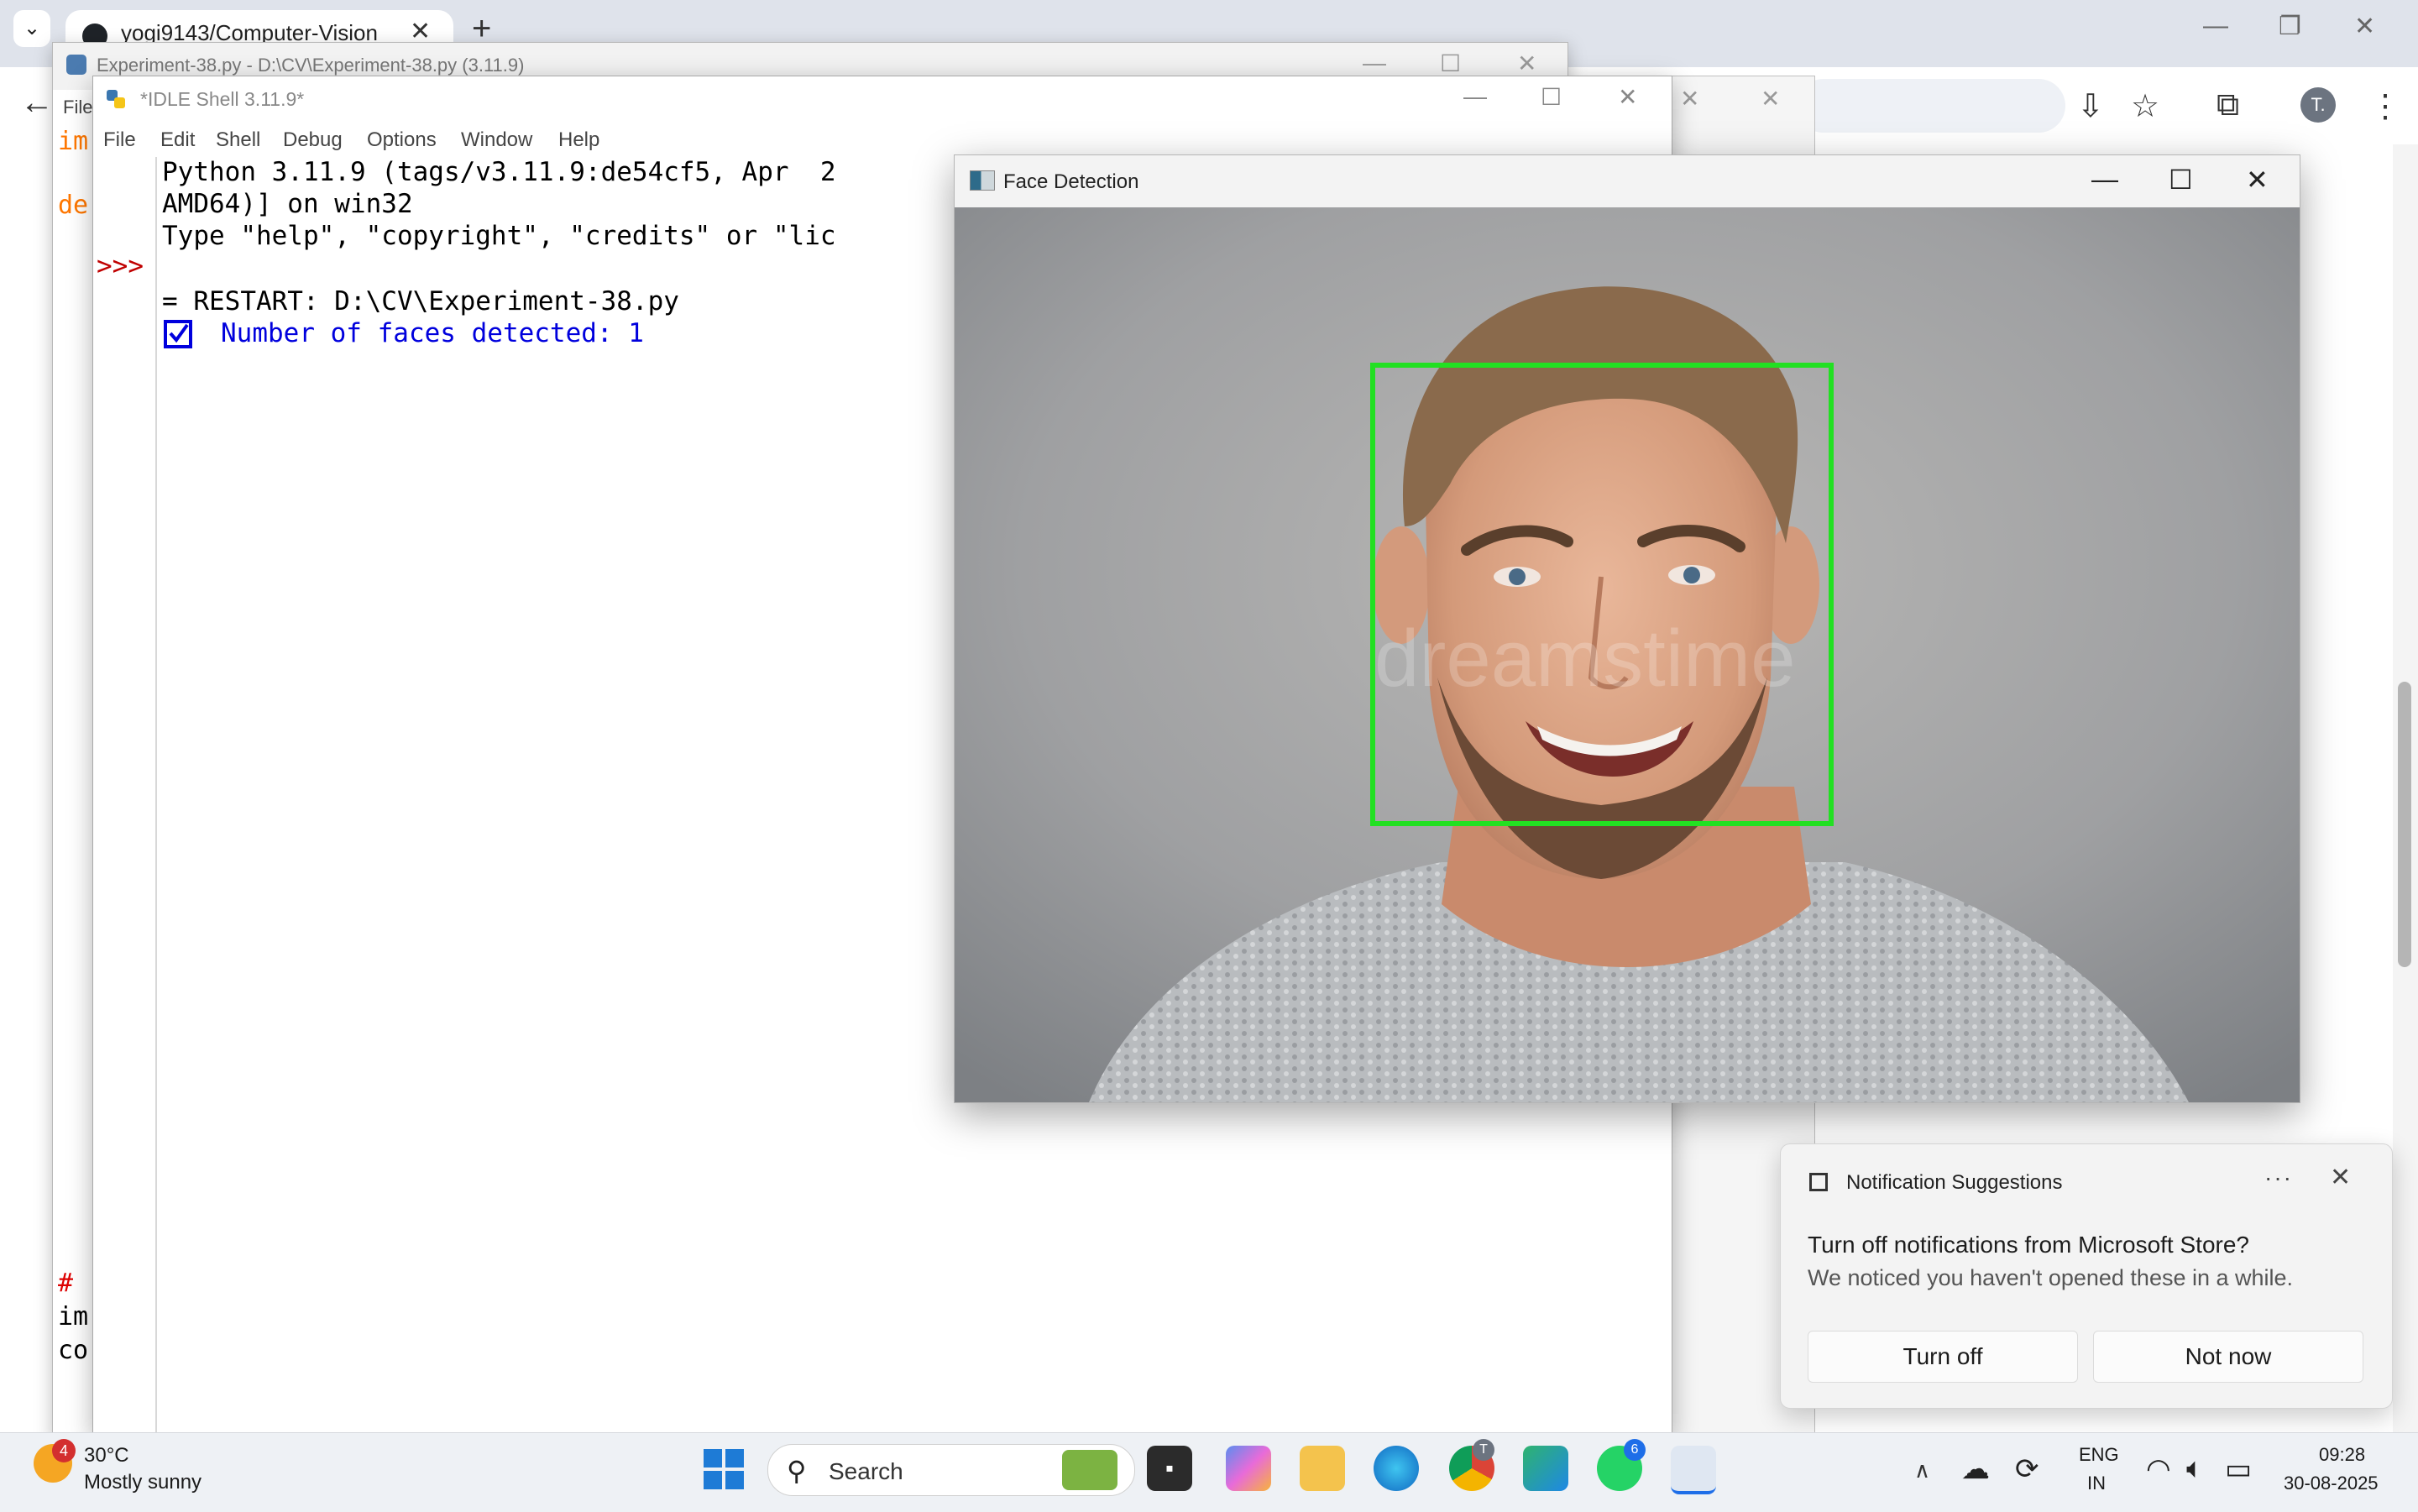 The height and width of the screenshot is (1512, 2418). I want to click on shell-titlebar, so click(882, 99).